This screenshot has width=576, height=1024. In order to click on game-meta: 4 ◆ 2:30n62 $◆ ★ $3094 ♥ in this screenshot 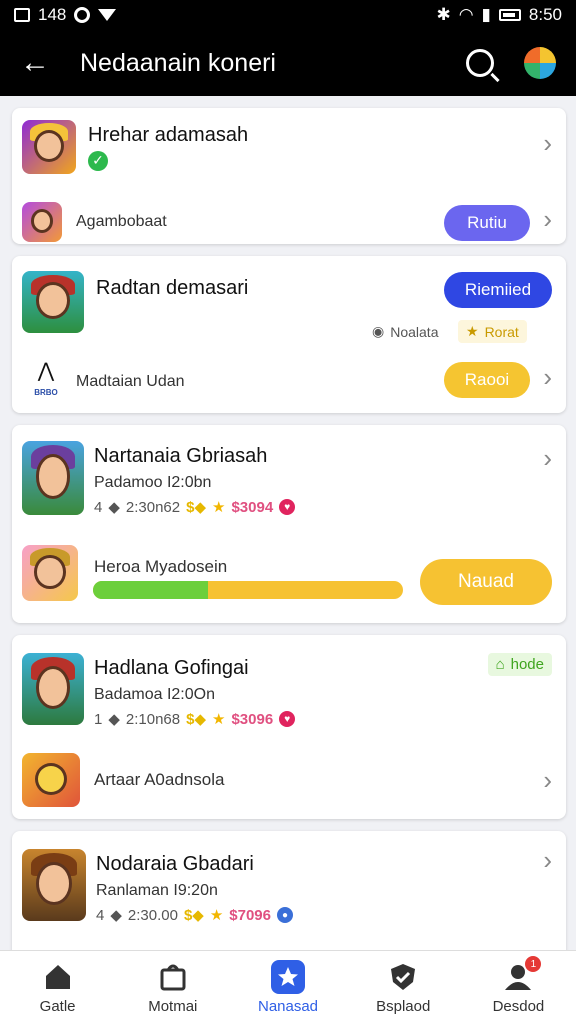, I will do `click(195, 507)`.